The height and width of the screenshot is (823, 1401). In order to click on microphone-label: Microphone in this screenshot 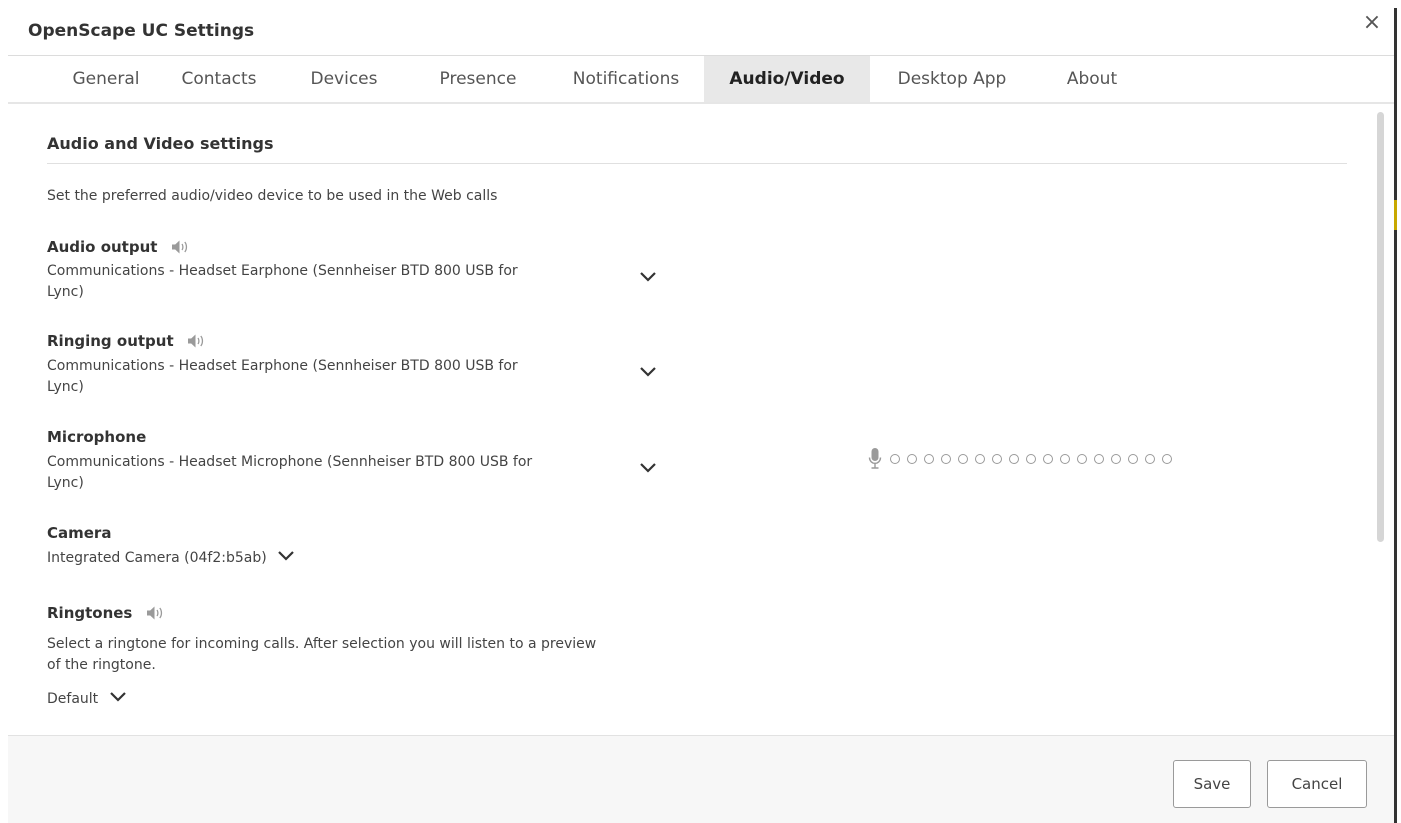, I will do `click(97, 437)`.